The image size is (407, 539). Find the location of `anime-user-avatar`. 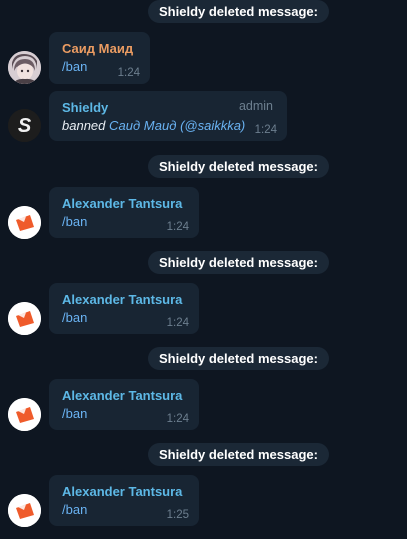

anime-user-avatar is located at coordinates (24, 67).